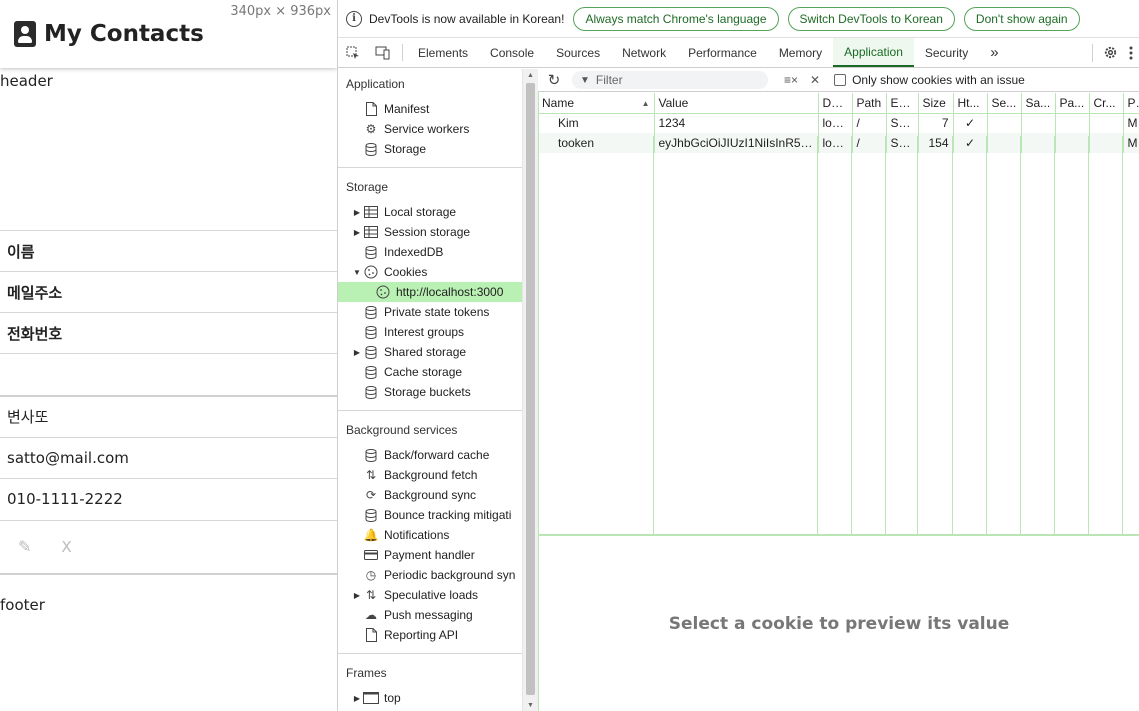  I want to click on sidebar-divider, so click(430, 167).